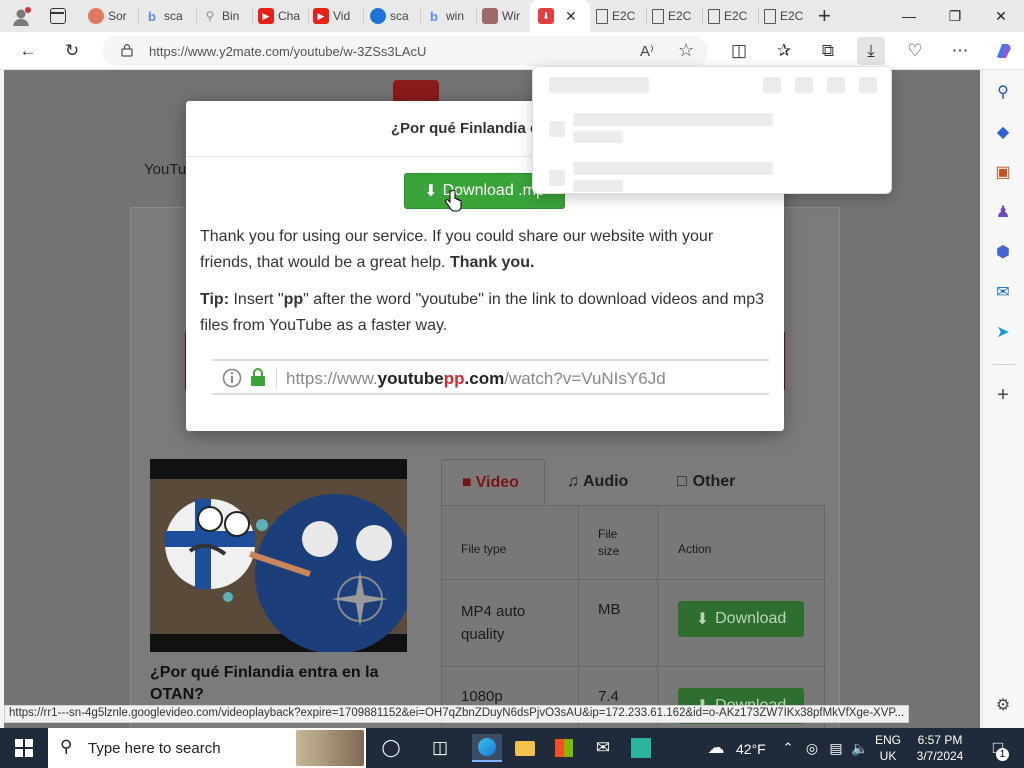  Describe the element at coordinates (1003, 395) in the screenshot. I see `add-sidebar-app-icon: +` at that location.